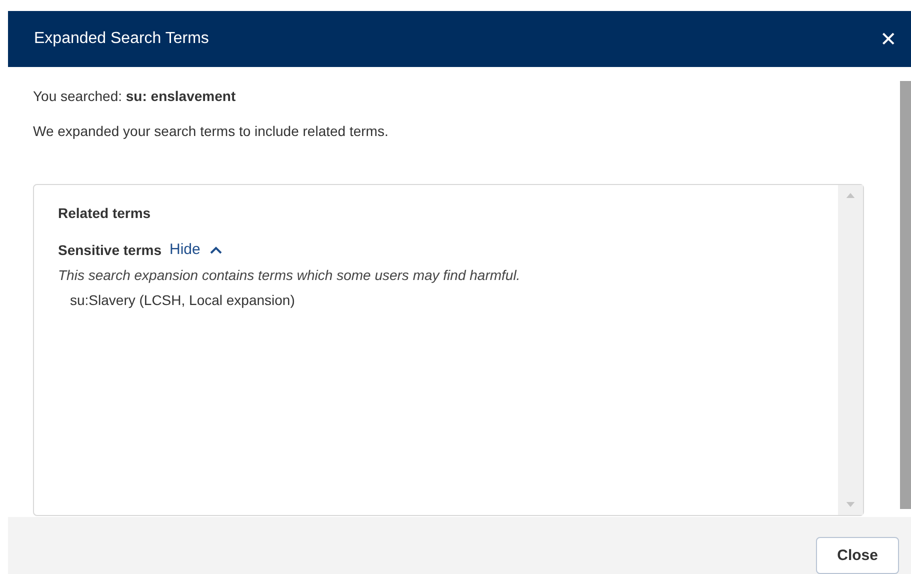  Describe the element at coordinates (196, 249) in the screenshot. I see `hide-toggle-link: Hide` at that location.